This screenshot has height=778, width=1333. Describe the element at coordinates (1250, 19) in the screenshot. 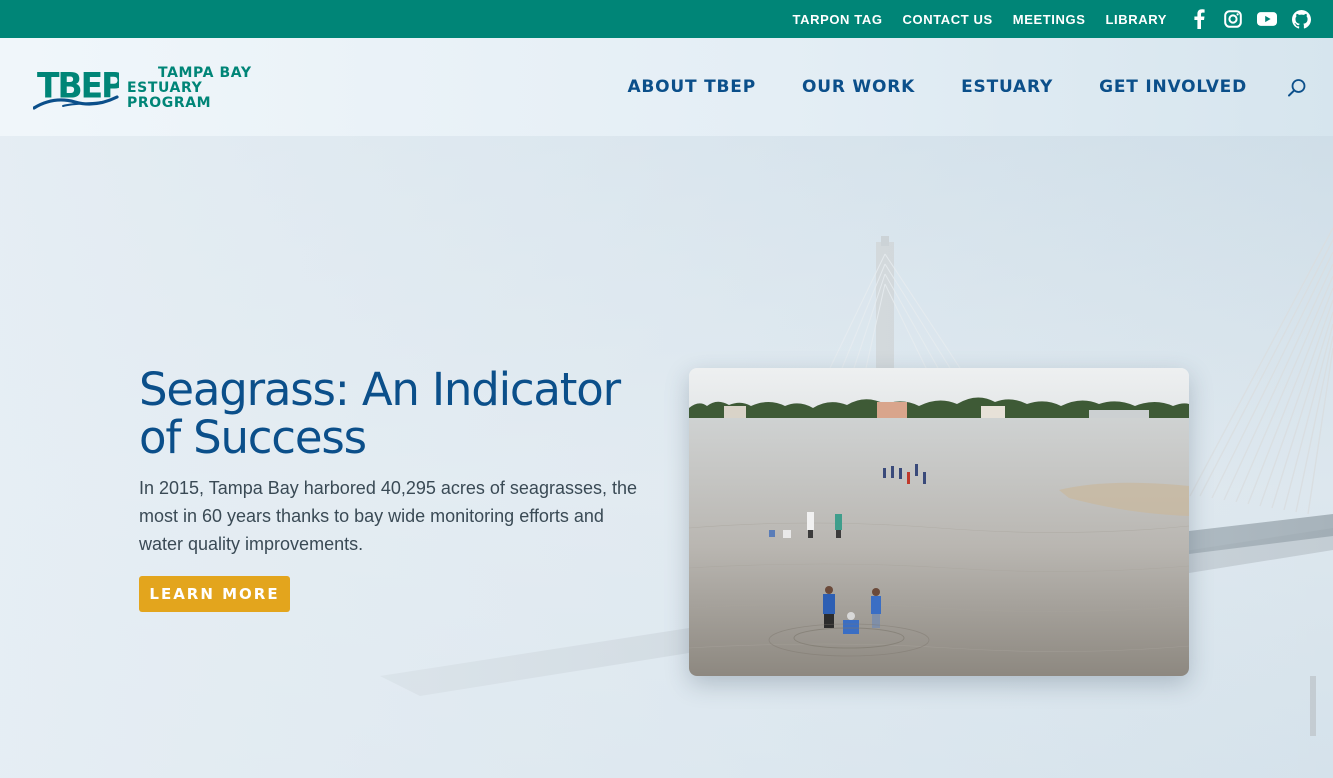

I see `social-links` at that location.